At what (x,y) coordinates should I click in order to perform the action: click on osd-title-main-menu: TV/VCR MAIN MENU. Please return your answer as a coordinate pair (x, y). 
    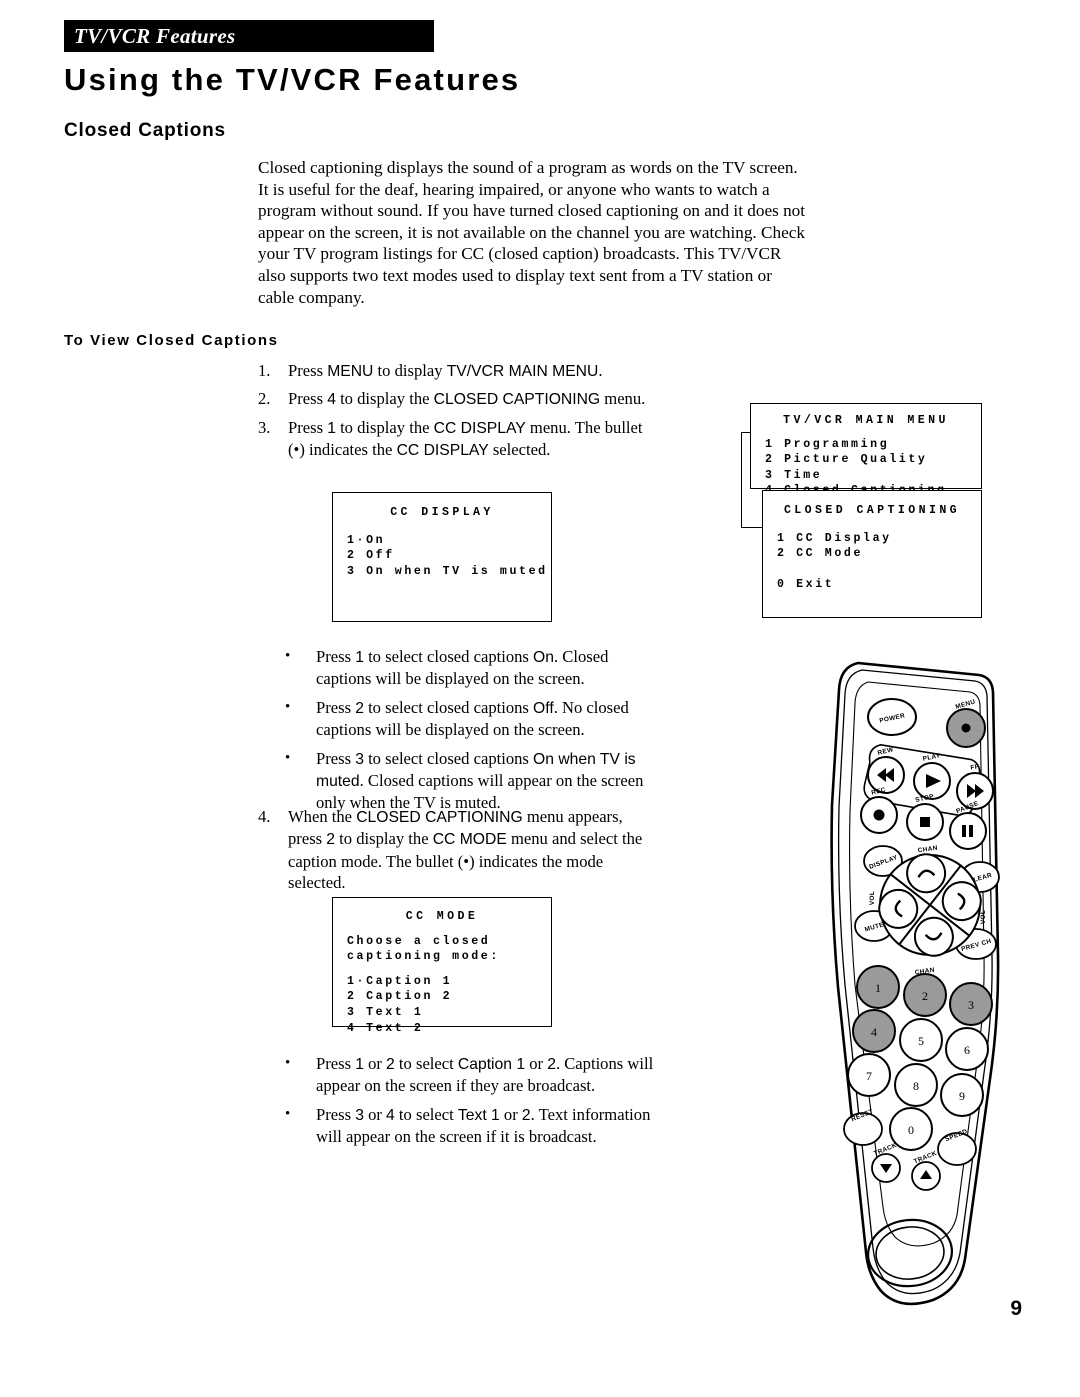
    Looking at the image, I should click on (866, 420).